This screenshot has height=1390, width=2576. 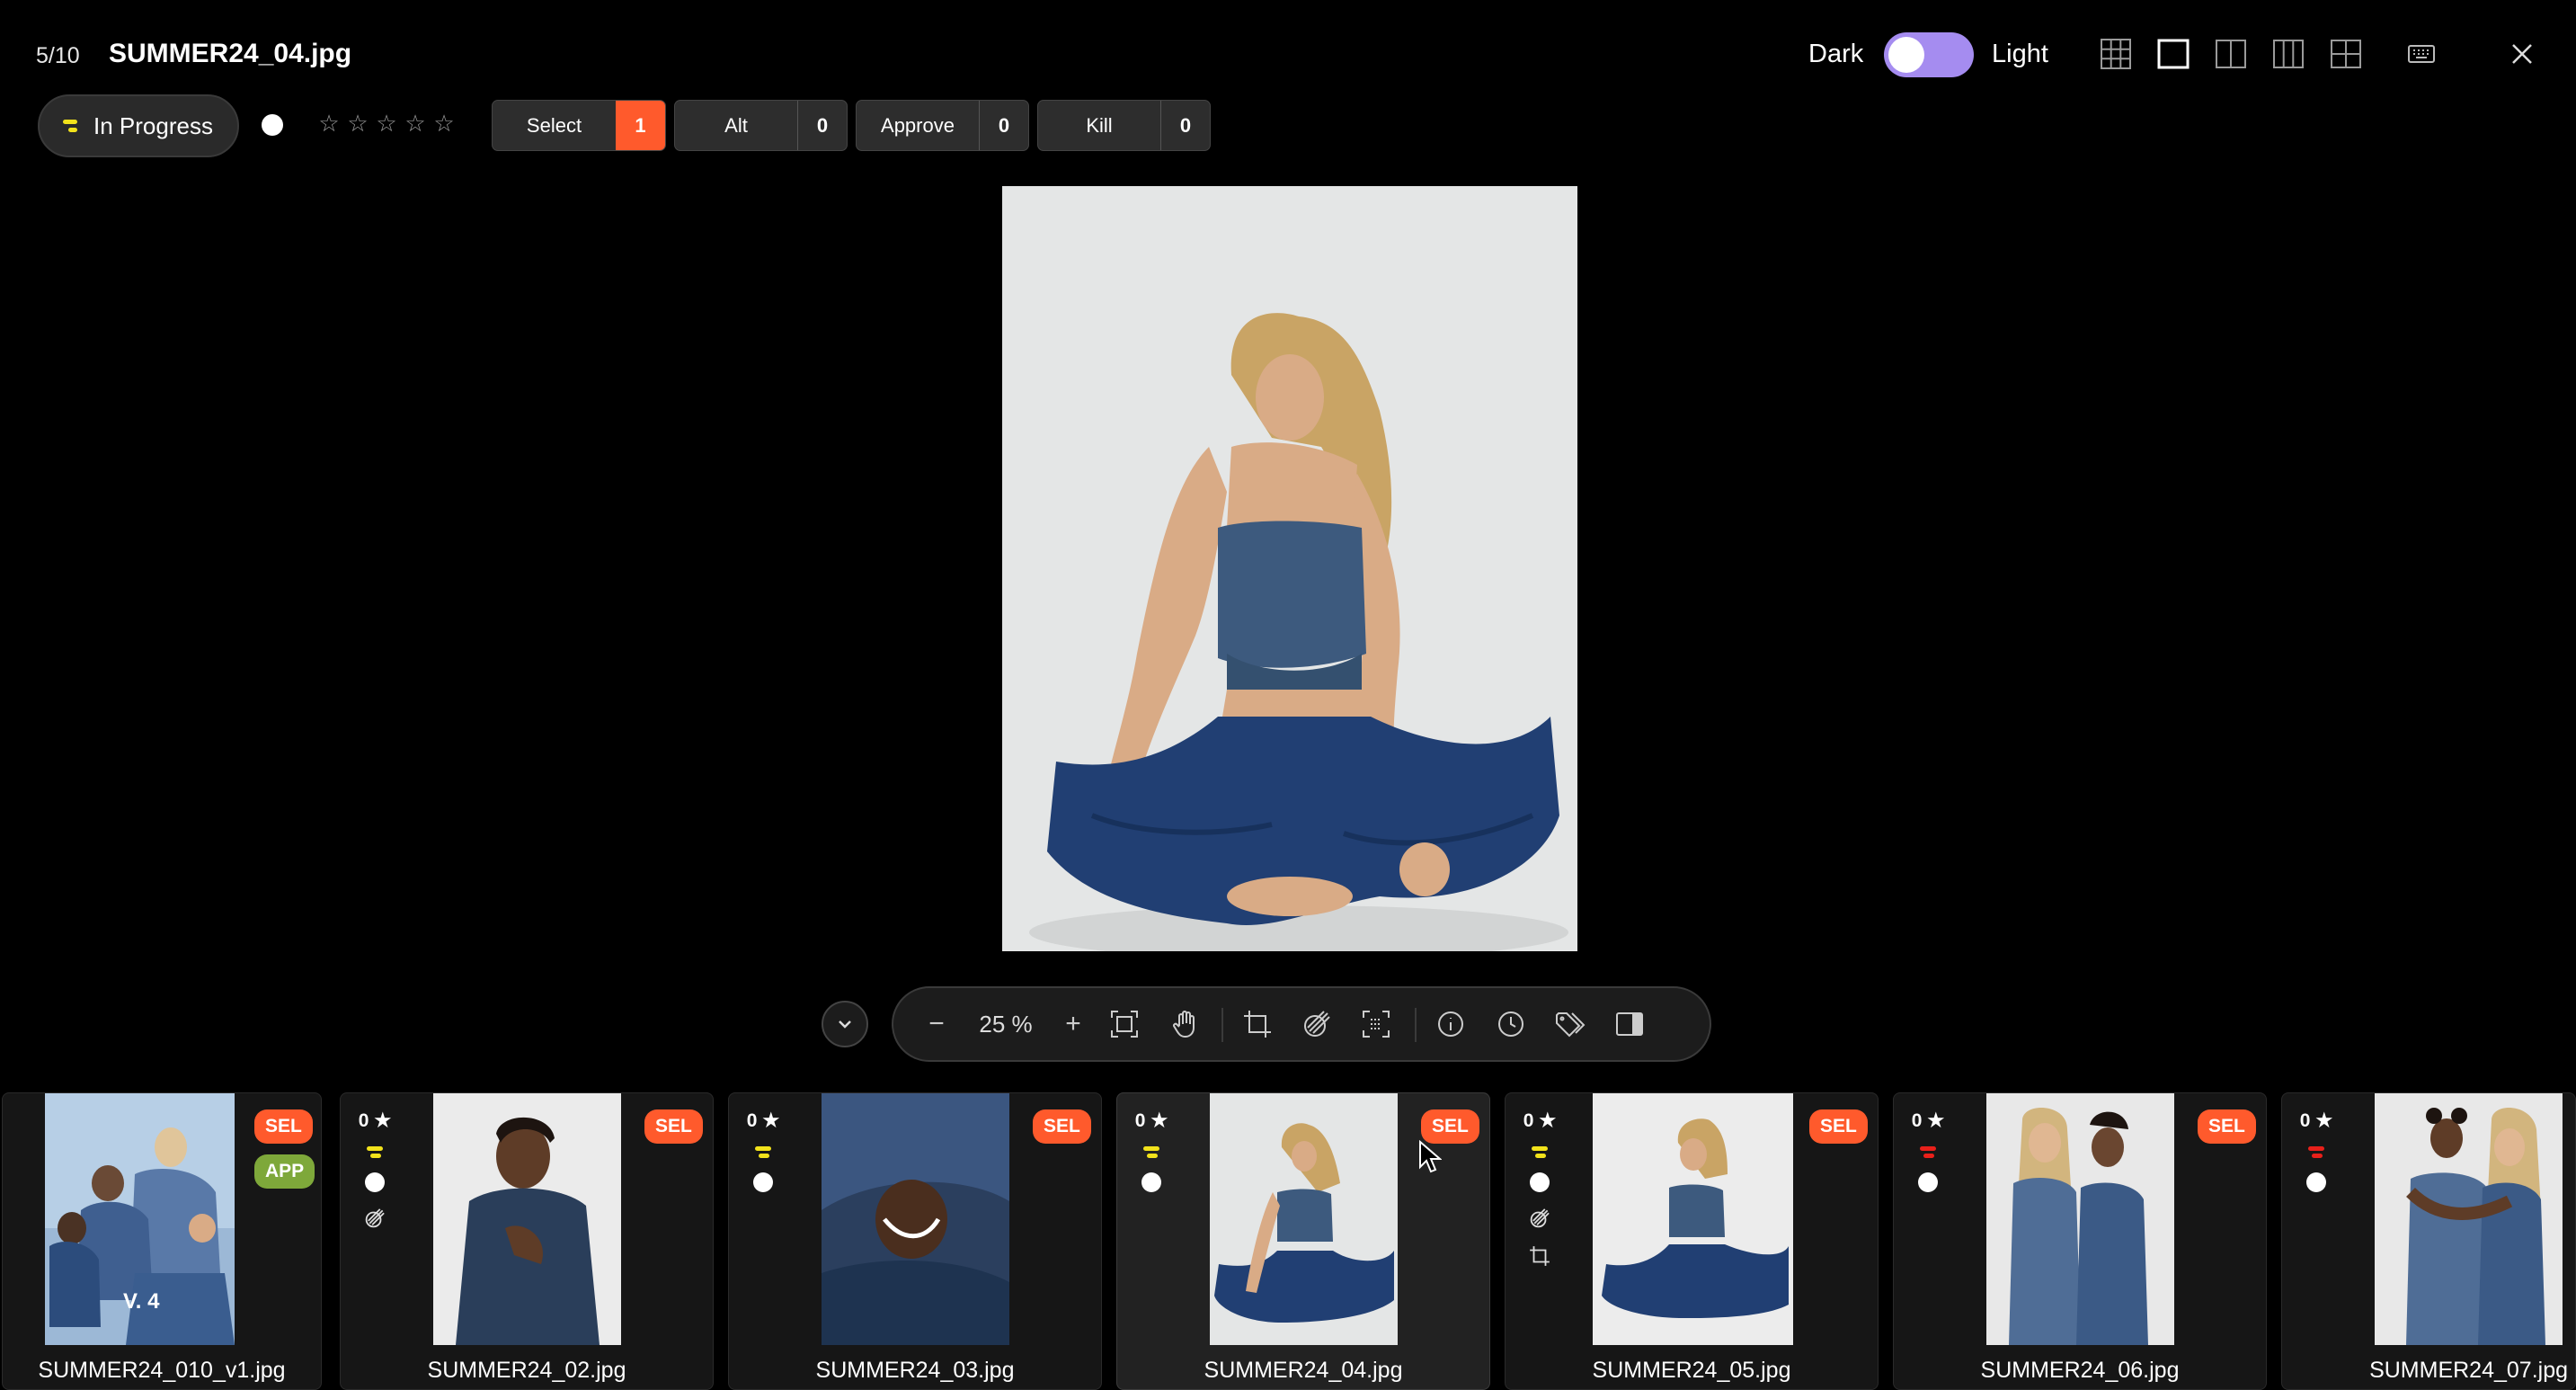 I want to click on main-photo-preview, so click(x=1289, y=568).